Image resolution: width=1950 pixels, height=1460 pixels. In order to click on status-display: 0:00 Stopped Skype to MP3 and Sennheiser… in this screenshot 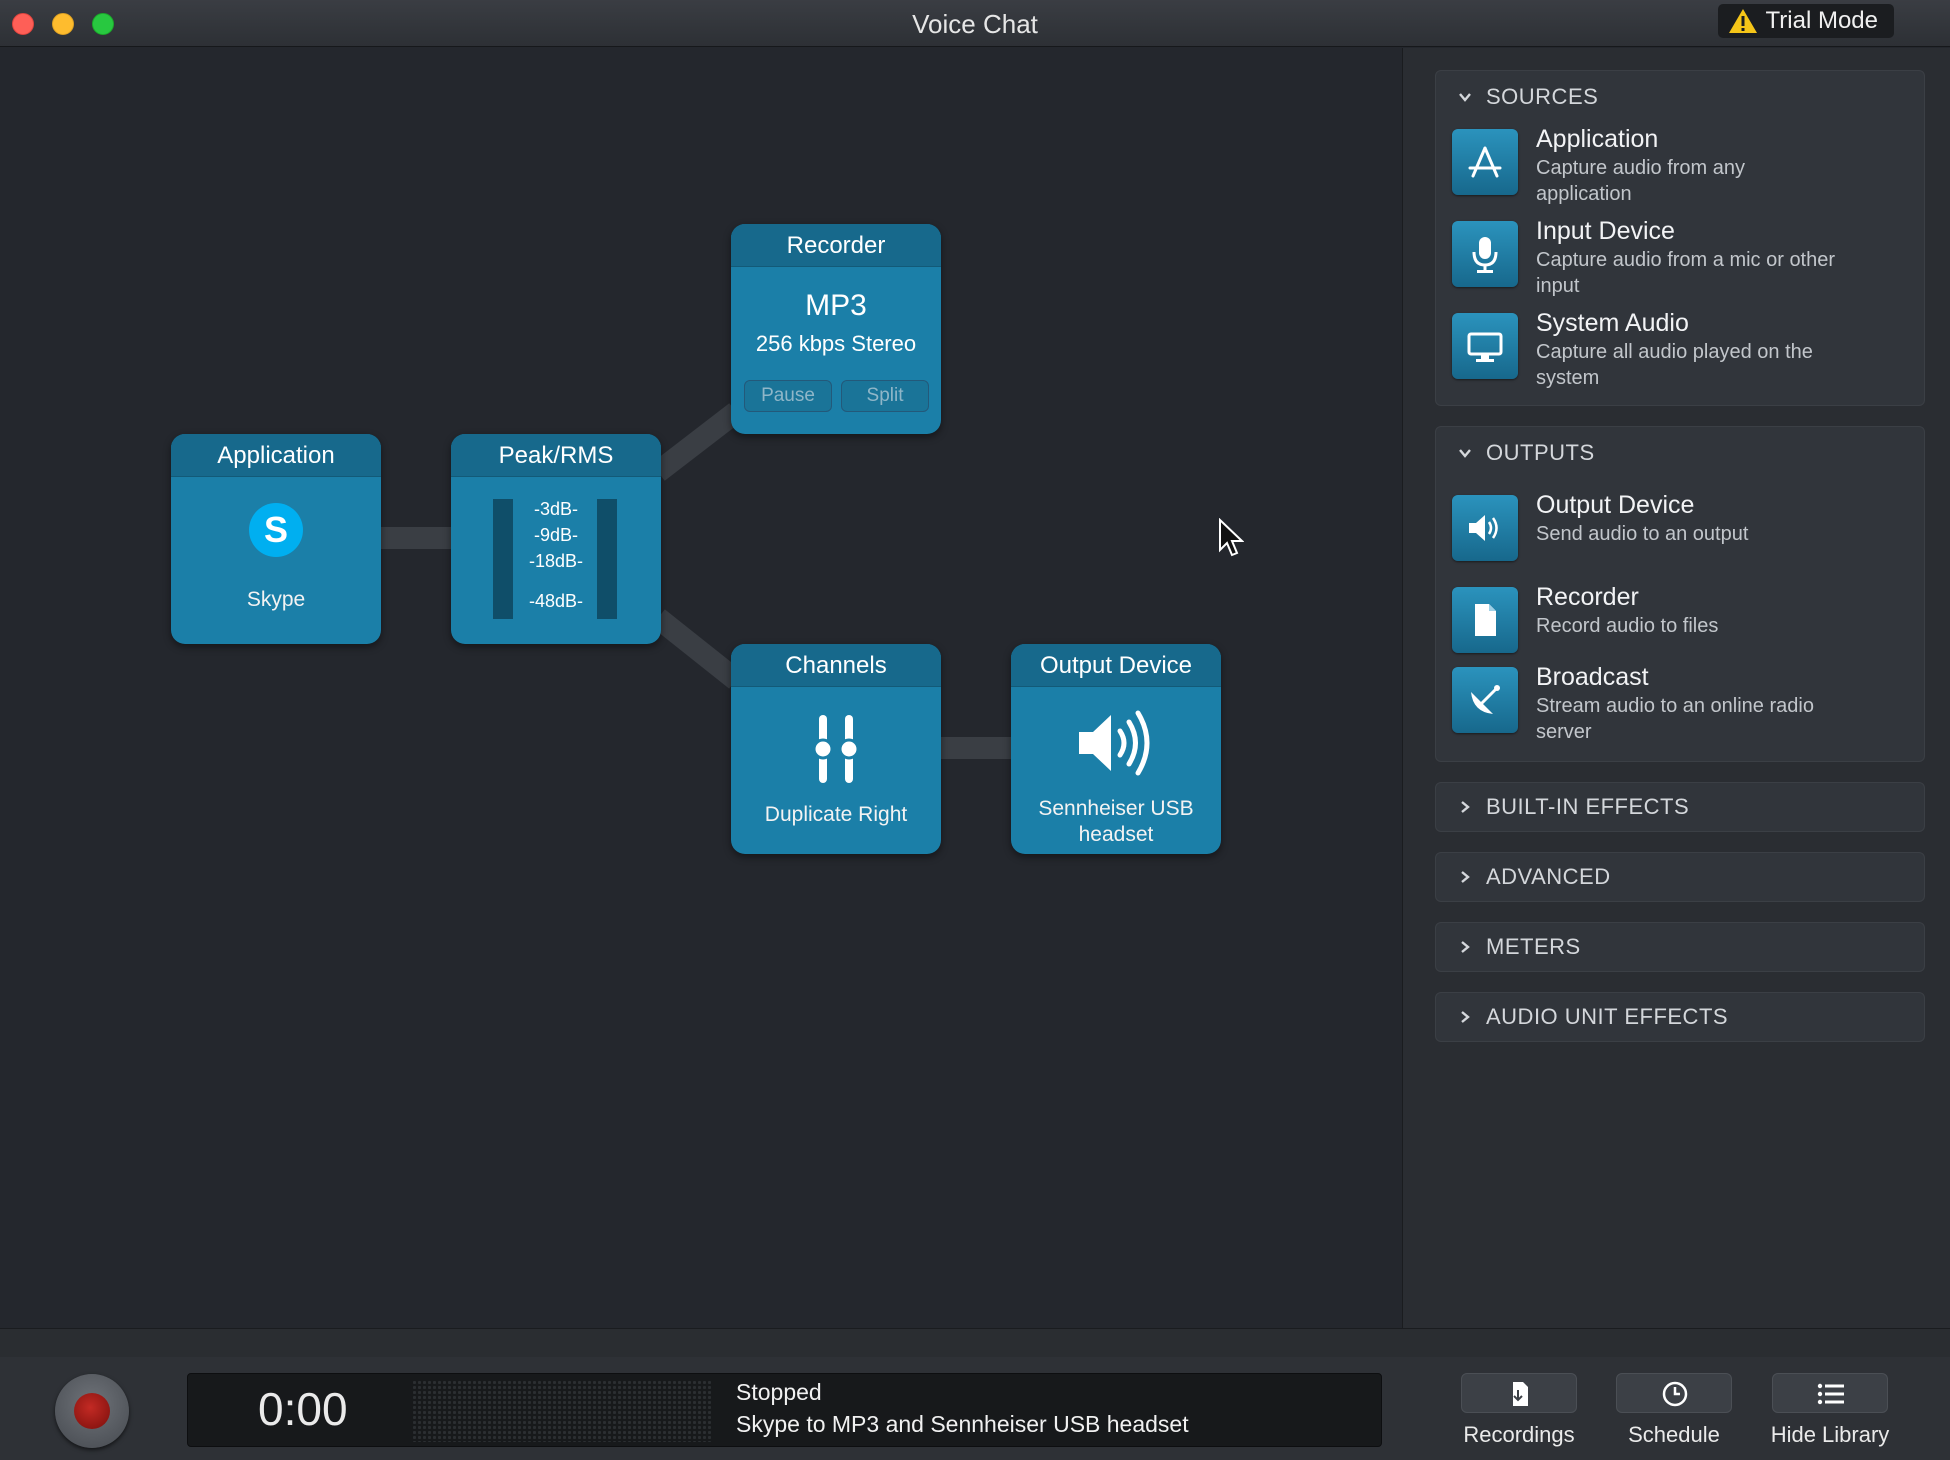, I will do `click(784, 1410)`.